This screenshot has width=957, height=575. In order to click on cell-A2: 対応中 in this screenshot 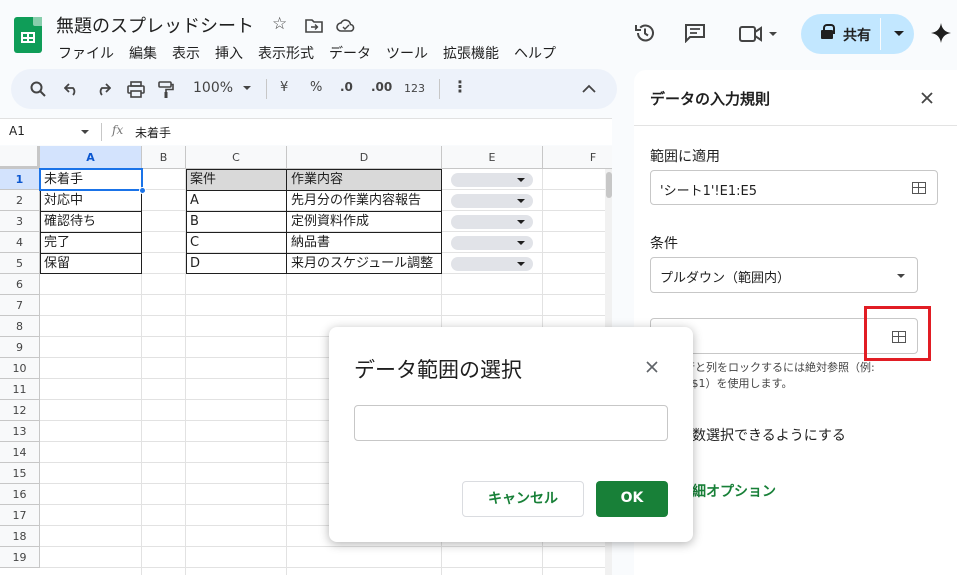, I will do `click(62, 201)`.